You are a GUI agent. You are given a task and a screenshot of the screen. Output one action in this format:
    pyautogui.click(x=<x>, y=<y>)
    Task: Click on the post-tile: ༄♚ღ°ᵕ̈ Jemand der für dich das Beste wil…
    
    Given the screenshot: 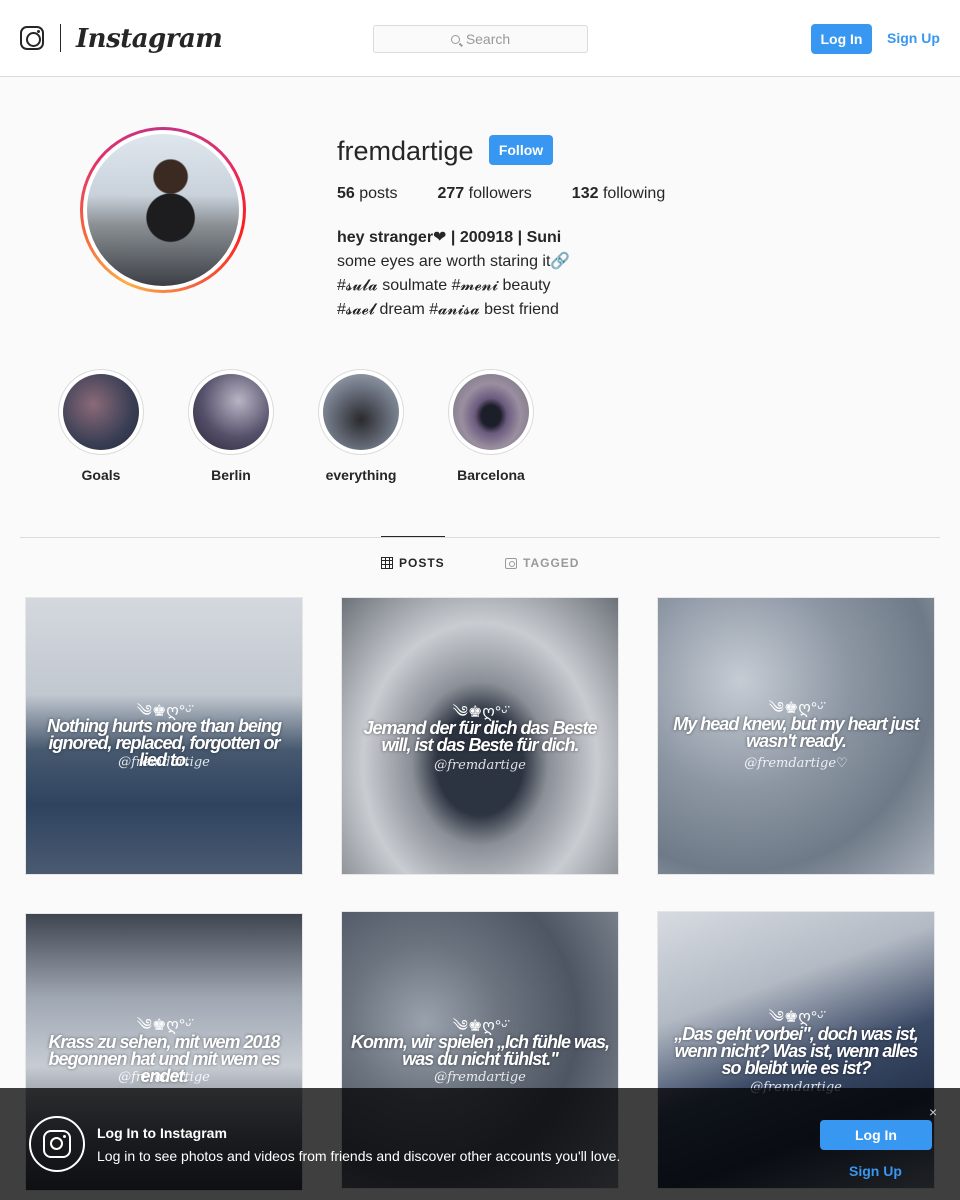 What is the action you would take?
    pyautogui.click(x=480, y=736)
    